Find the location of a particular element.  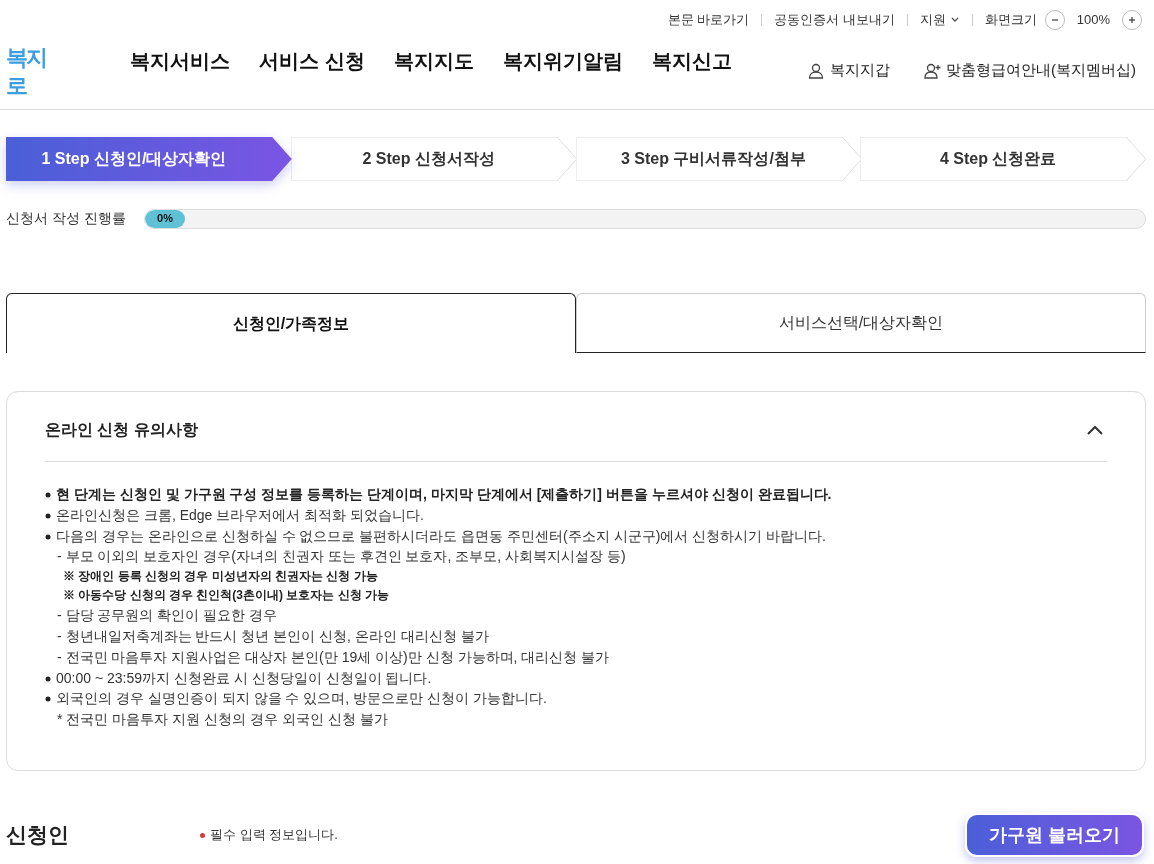

notice-text: 00:00 ~ 23:59까지 신청완료 시 신청당일이 신청일이 됩니다. is located at coordinates (244, 678).